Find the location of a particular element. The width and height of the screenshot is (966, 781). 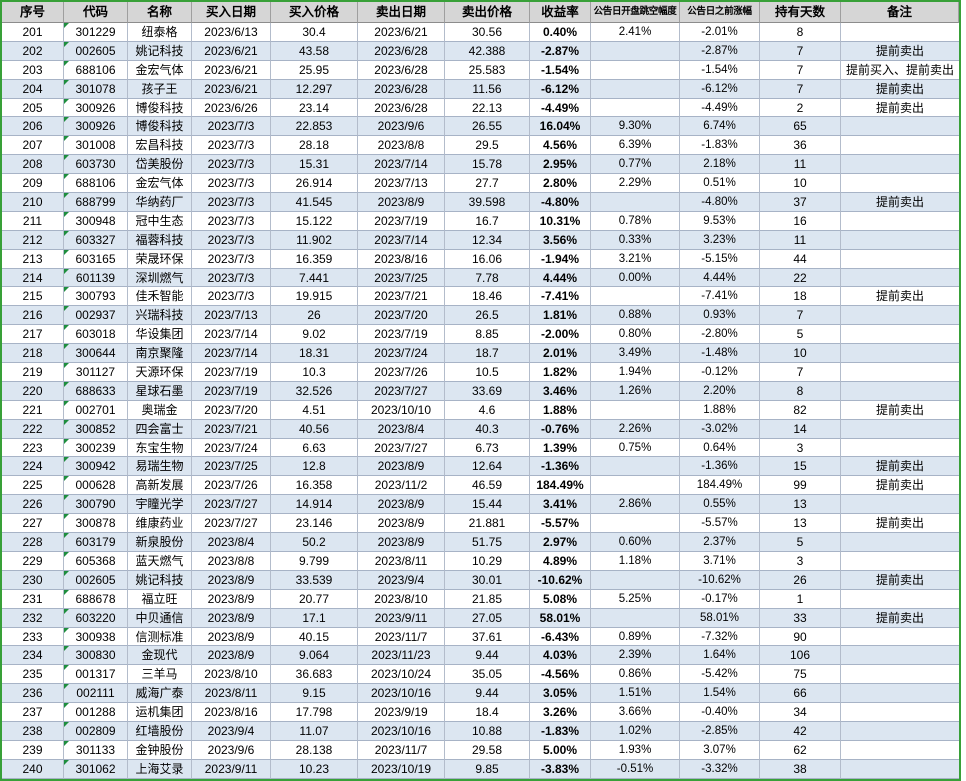

cell-buy-date: 2023/6/13 is located at coordinates (231, 32).